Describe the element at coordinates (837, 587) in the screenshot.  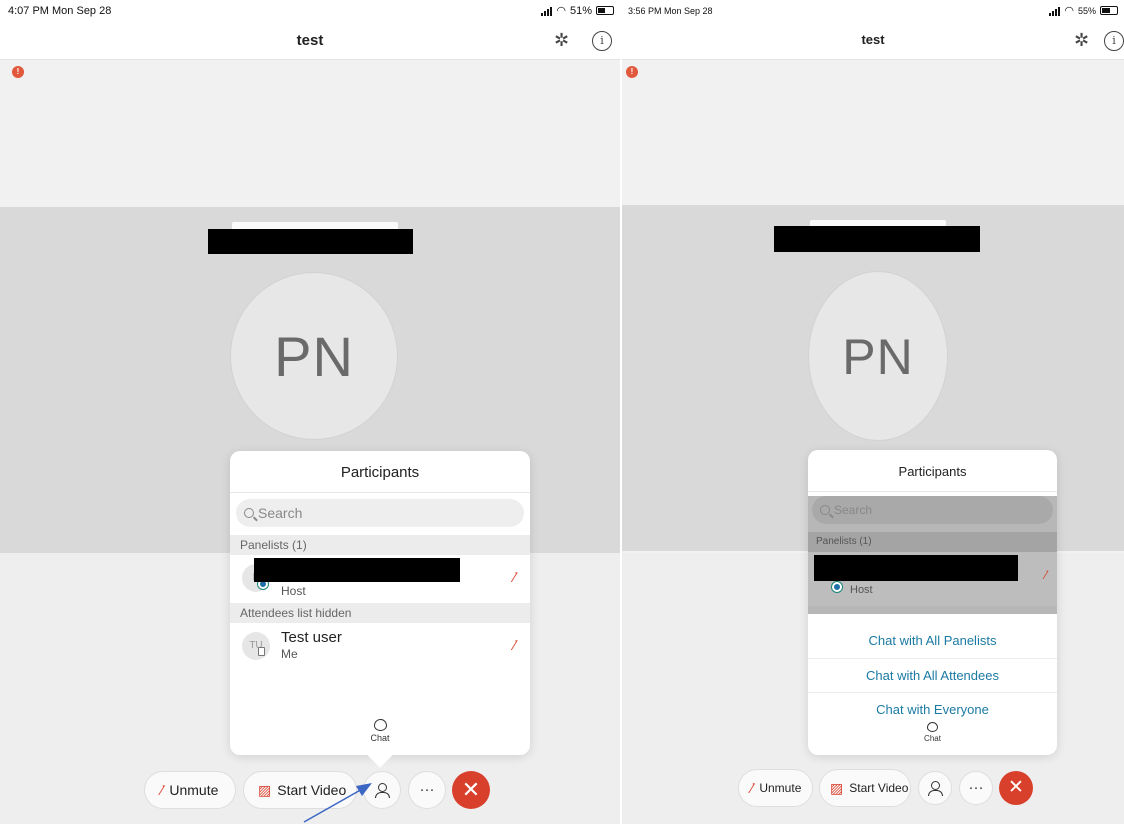
I see `presence-icon` at that location.